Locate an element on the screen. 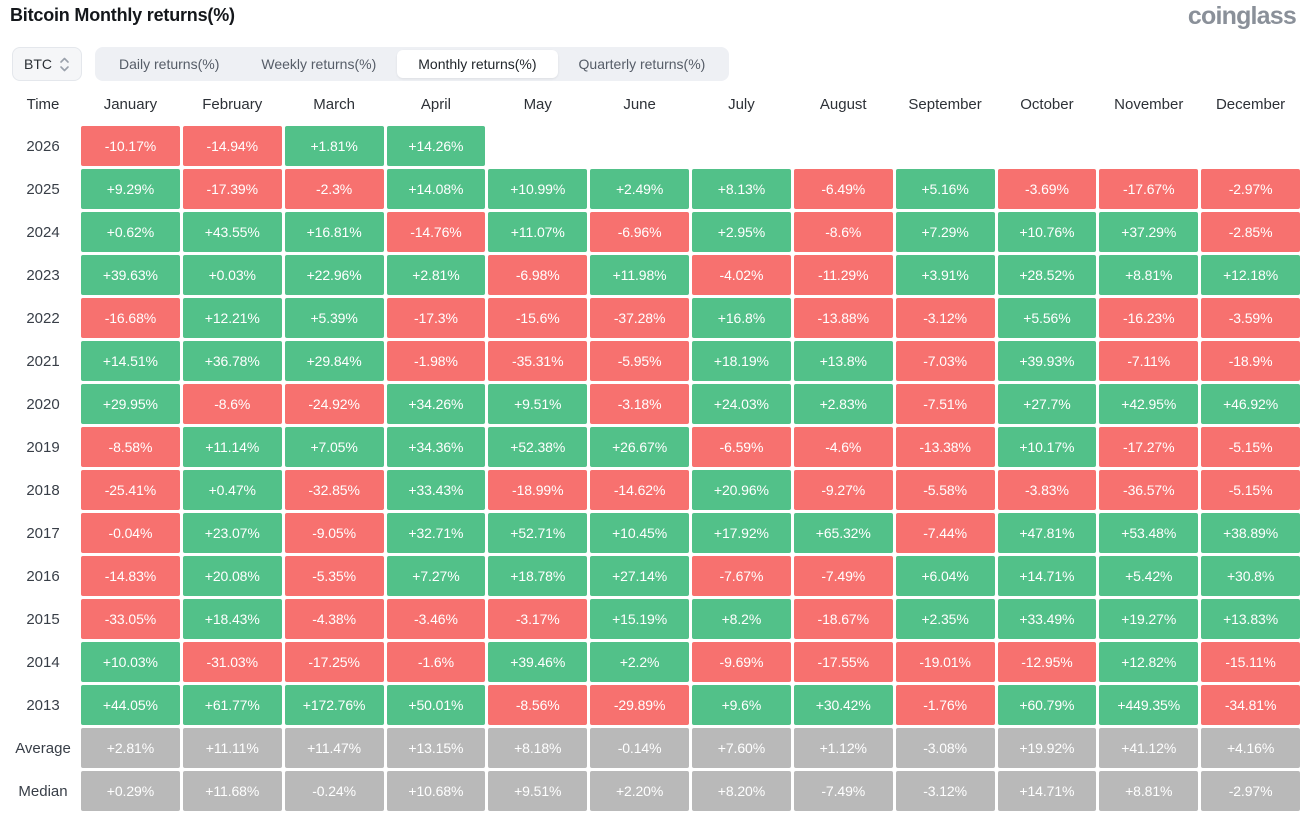  return-cell: -9.27% is located at coordinates (843, 490).